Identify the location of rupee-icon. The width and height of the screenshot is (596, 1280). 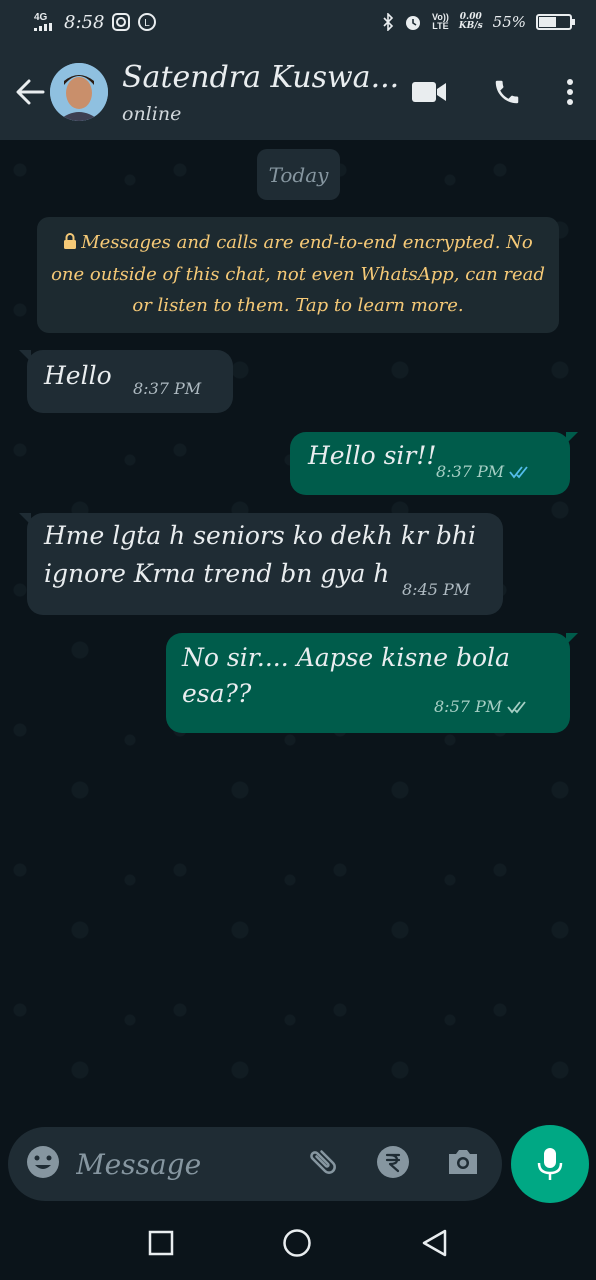
(393, 1162).